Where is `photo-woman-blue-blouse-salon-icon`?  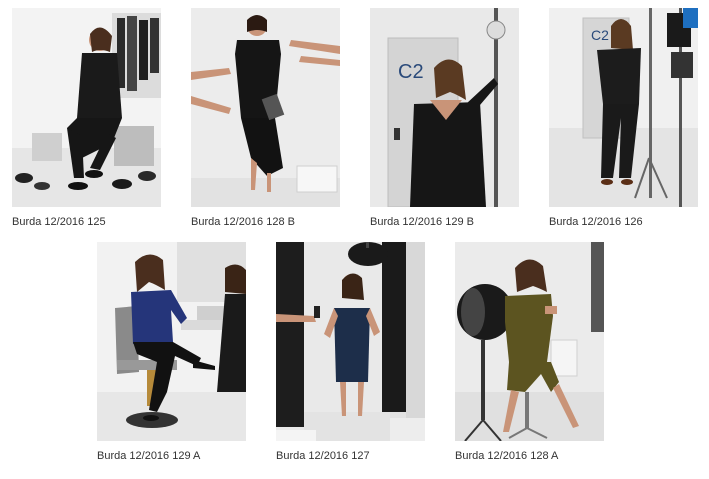
photo-woman-blue-blouse-salon-icon is located at coordinates (171, 341).